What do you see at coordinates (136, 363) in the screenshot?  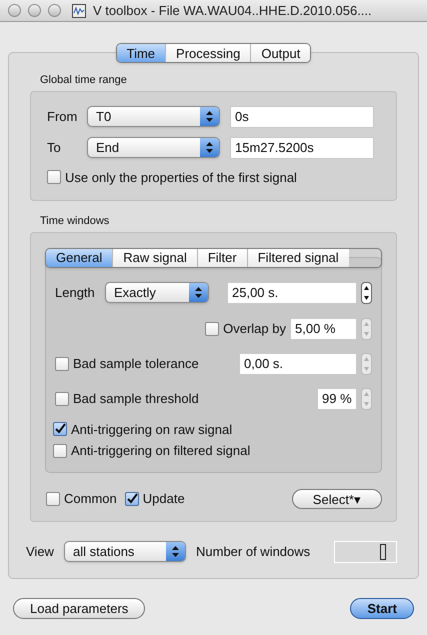 I see `checkbox-label: Bad sample tolerance` at bounding box center [136, 363].